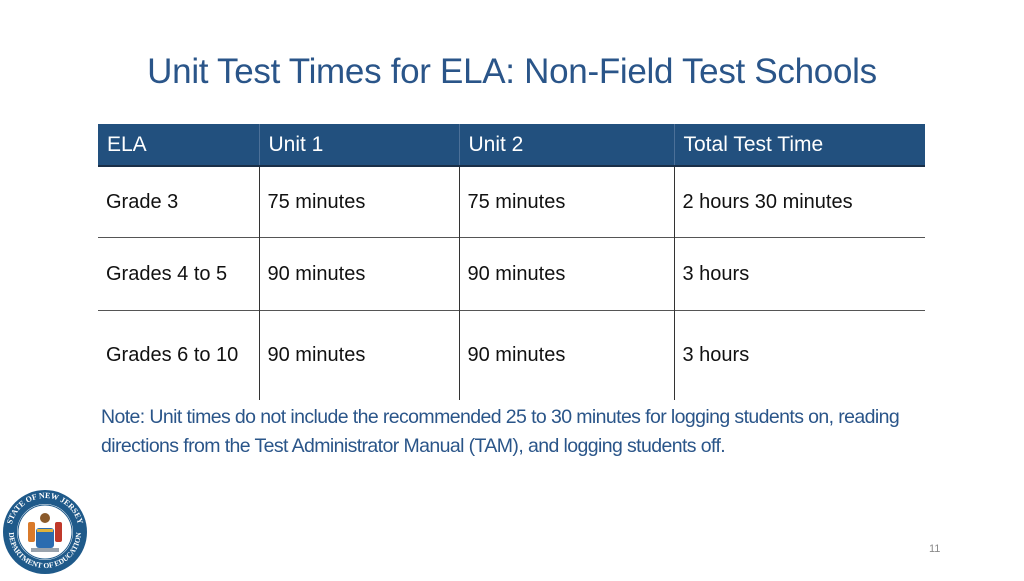  I want to click on header-total-test-time: Total Test Time, so click(799, 145).